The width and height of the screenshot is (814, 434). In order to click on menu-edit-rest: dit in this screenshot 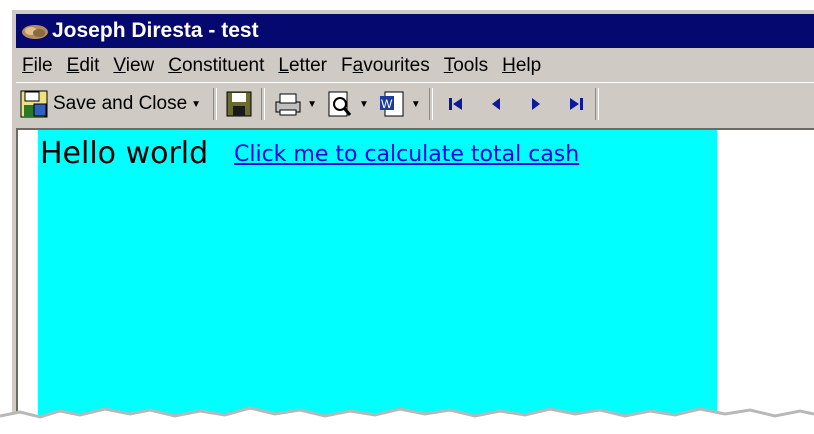, I will do `click(89, 65)`.